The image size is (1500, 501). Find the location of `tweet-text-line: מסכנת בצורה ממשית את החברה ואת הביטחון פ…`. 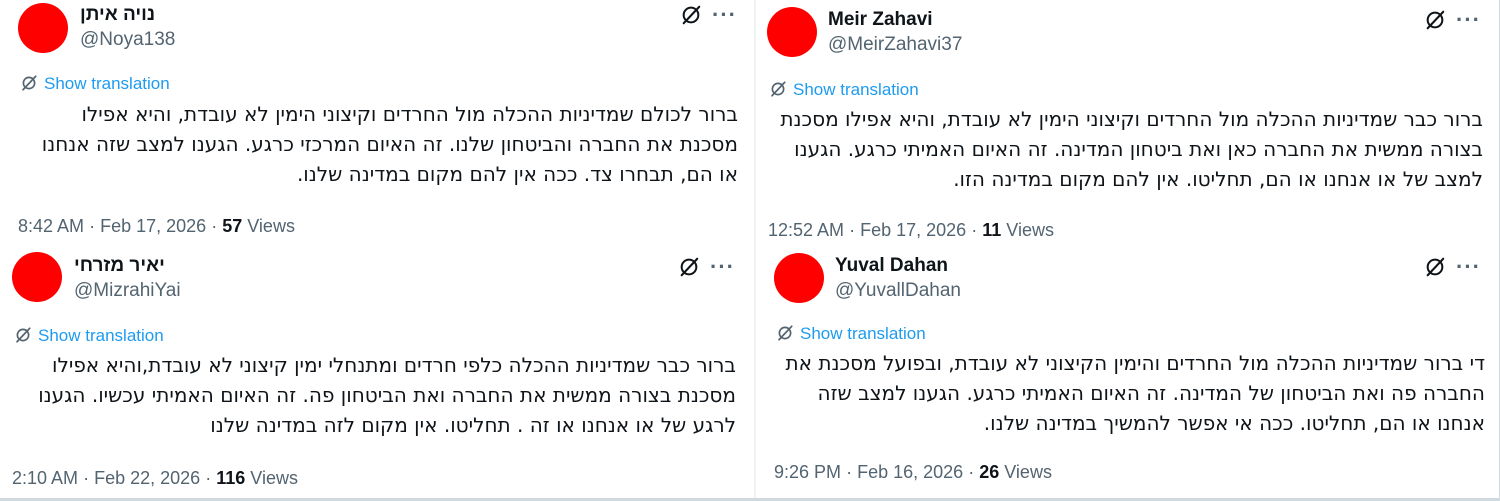

tweet-text-line: מסכנת בצורה ממשית את החברה ואת הביטחון פ… is located at coordinates (387, 395).